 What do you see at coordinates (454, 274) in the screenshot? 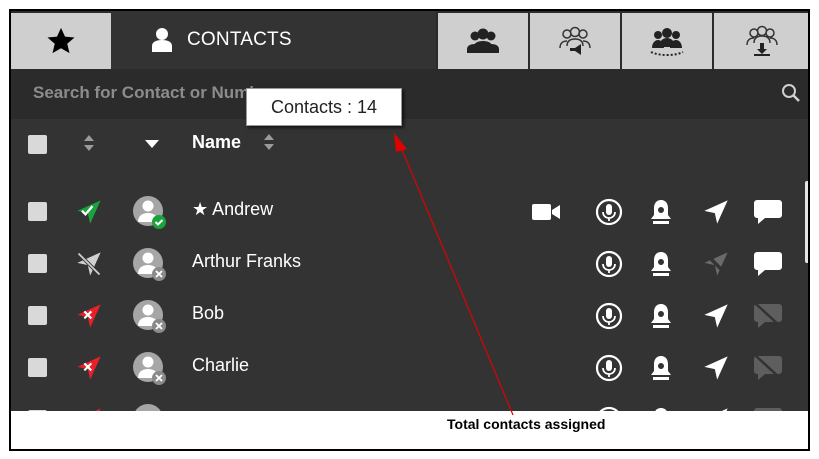
I see `annotation-arrow` at bounding box center [454, 274].